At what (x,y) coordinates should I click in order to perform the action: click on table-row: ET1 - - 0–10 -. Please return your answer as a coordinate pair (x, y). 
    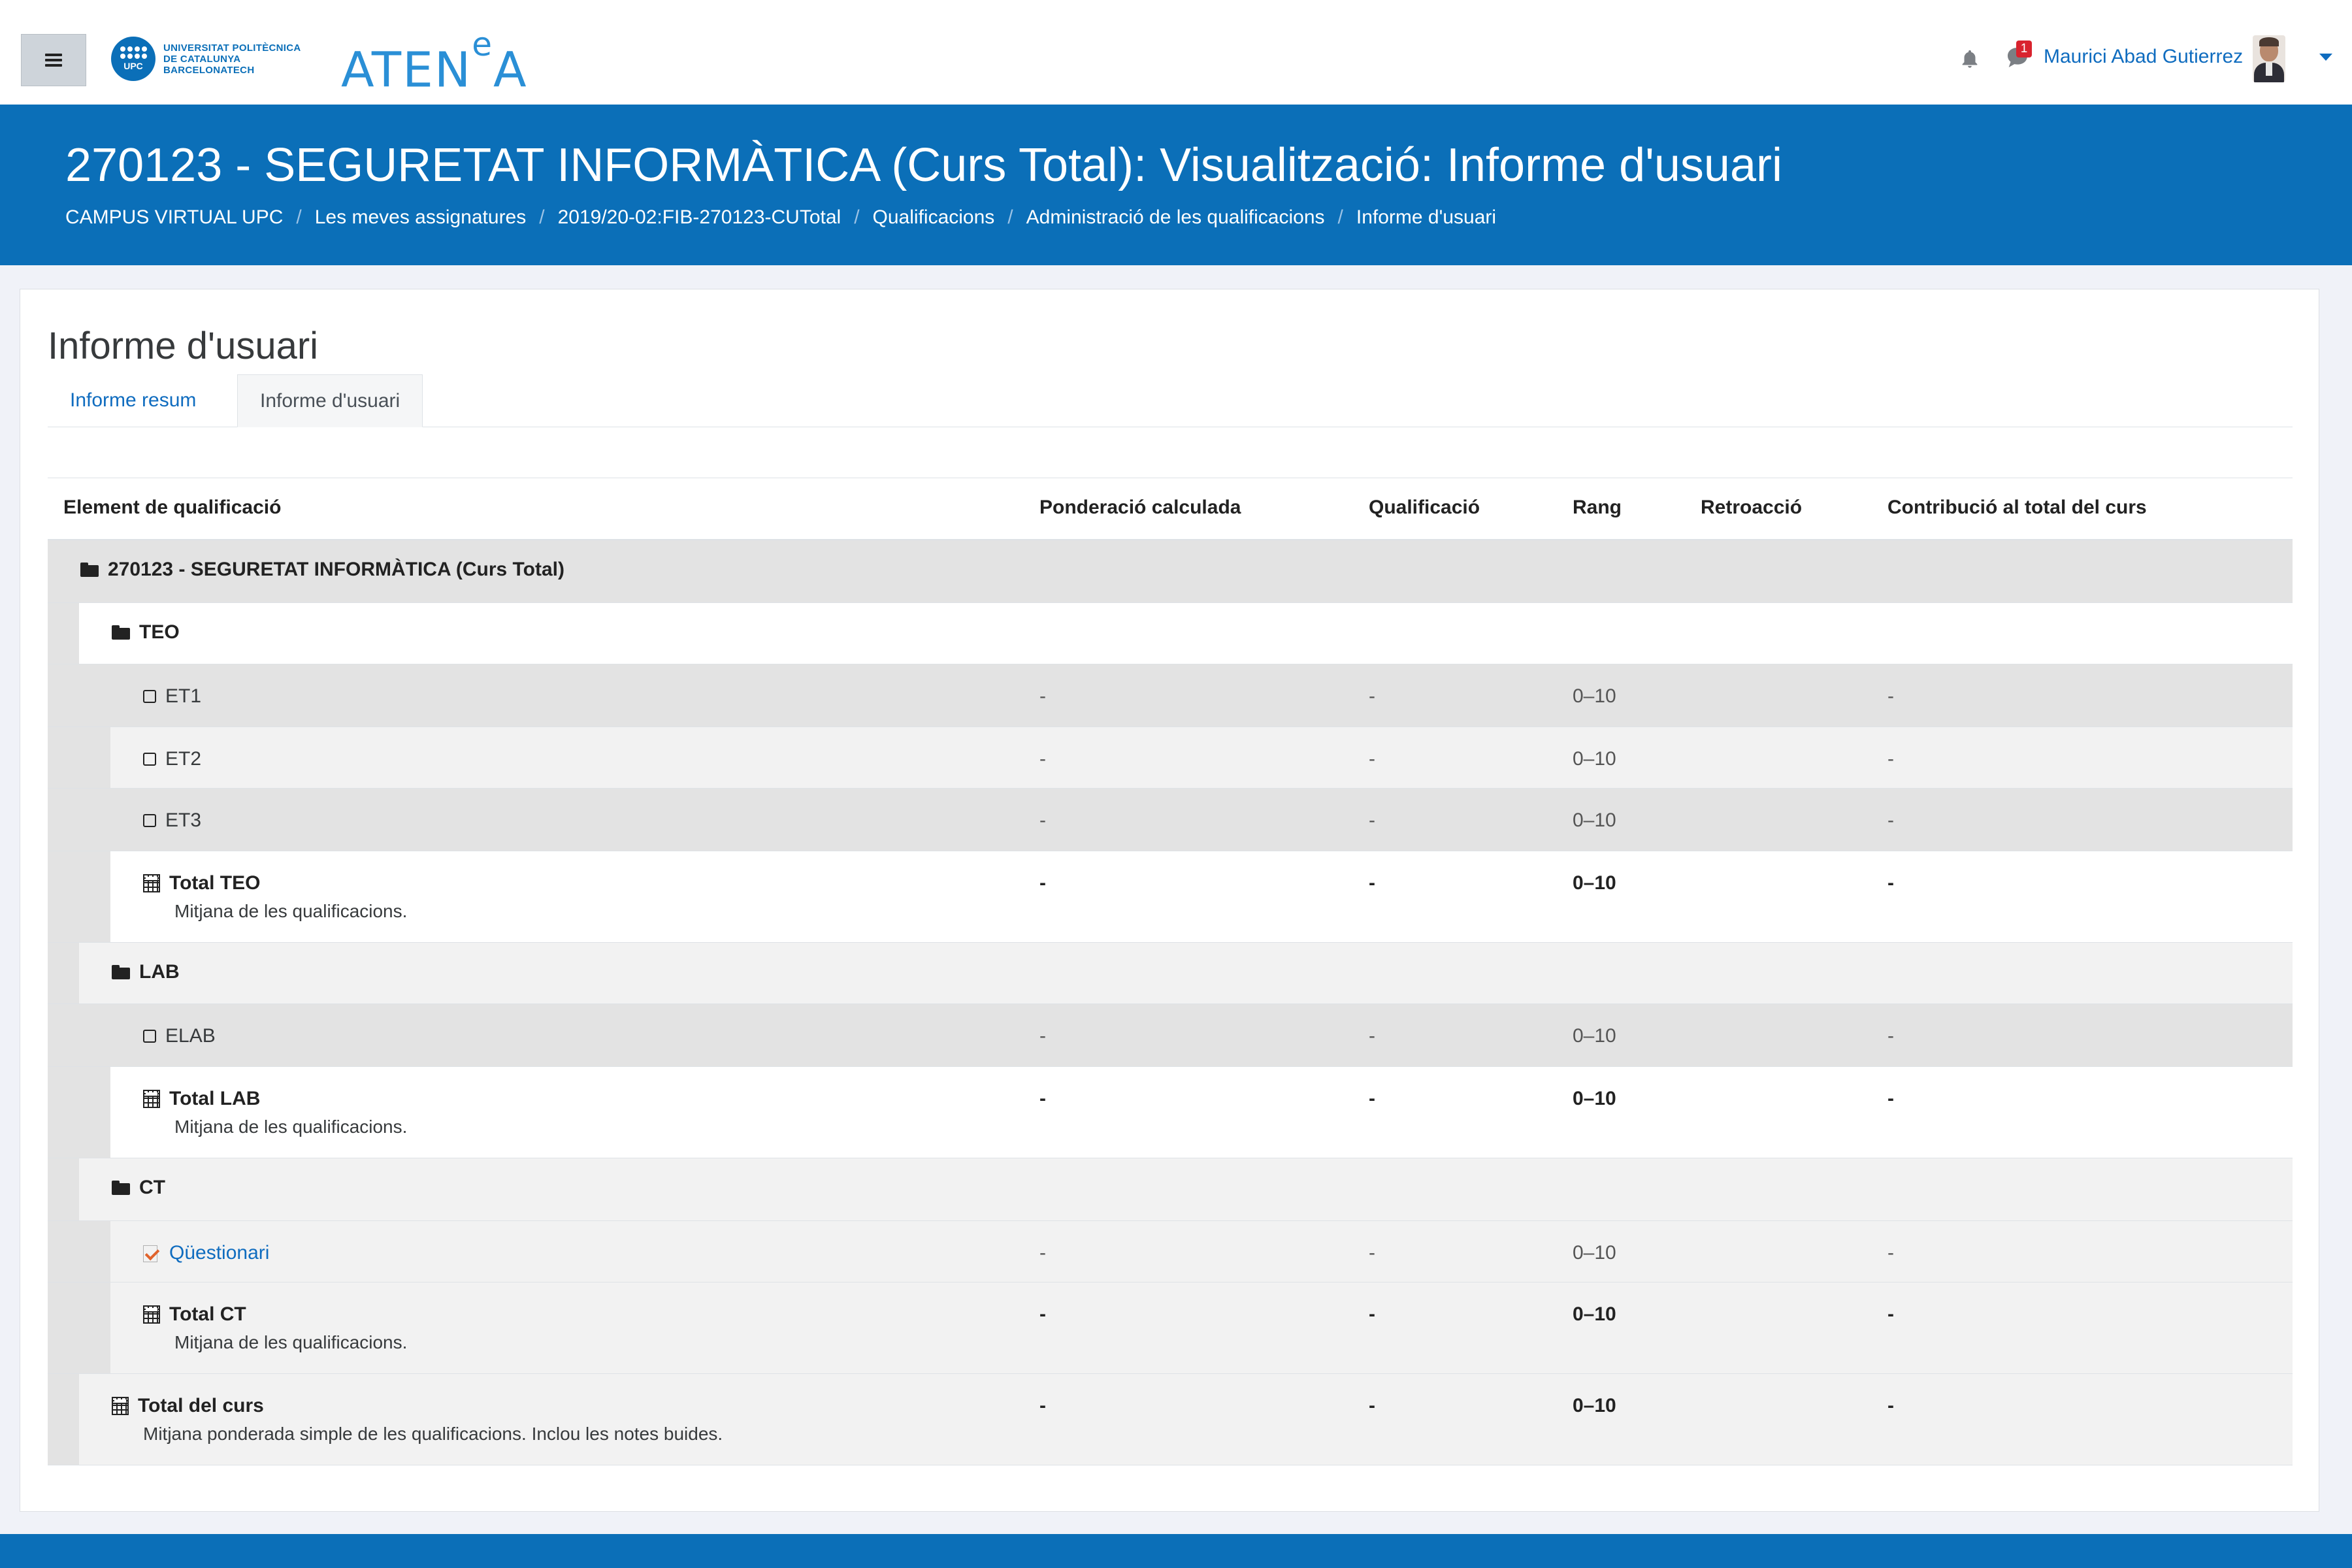
    Looking at the image, I should click on (1170, 695).